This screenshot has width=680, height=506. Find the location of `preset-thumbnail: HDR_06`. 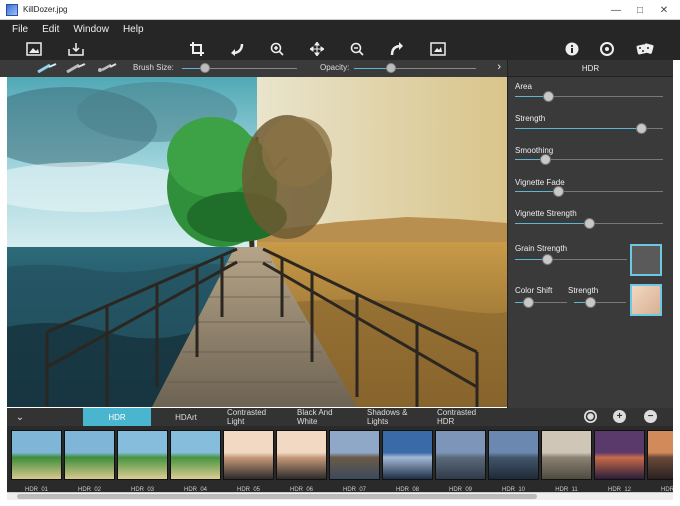

preset-thumbnail: HDR_06 is located at coordinates (301, 461).